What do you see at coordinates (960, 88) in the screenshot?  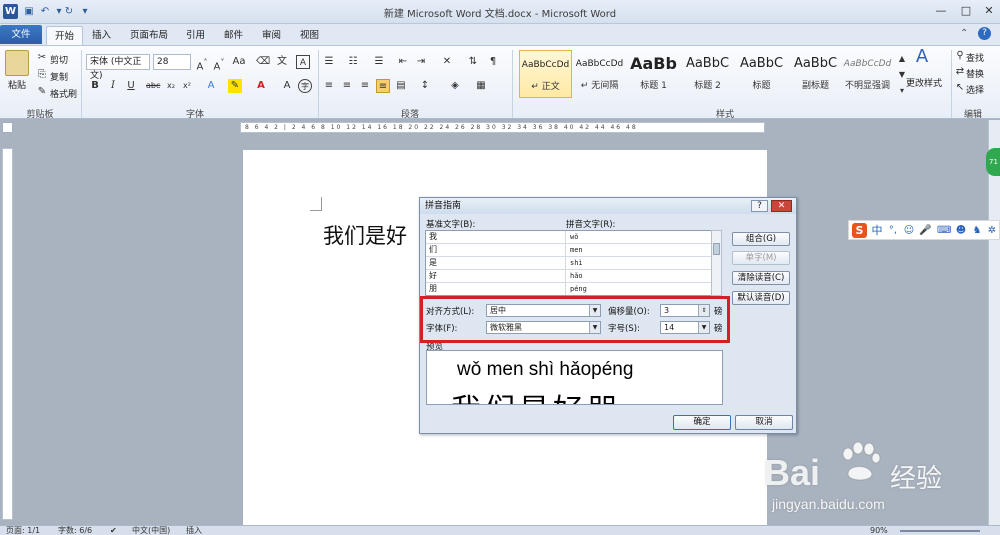 I see `select-icon: ↖` at bounding box center [960, 88].